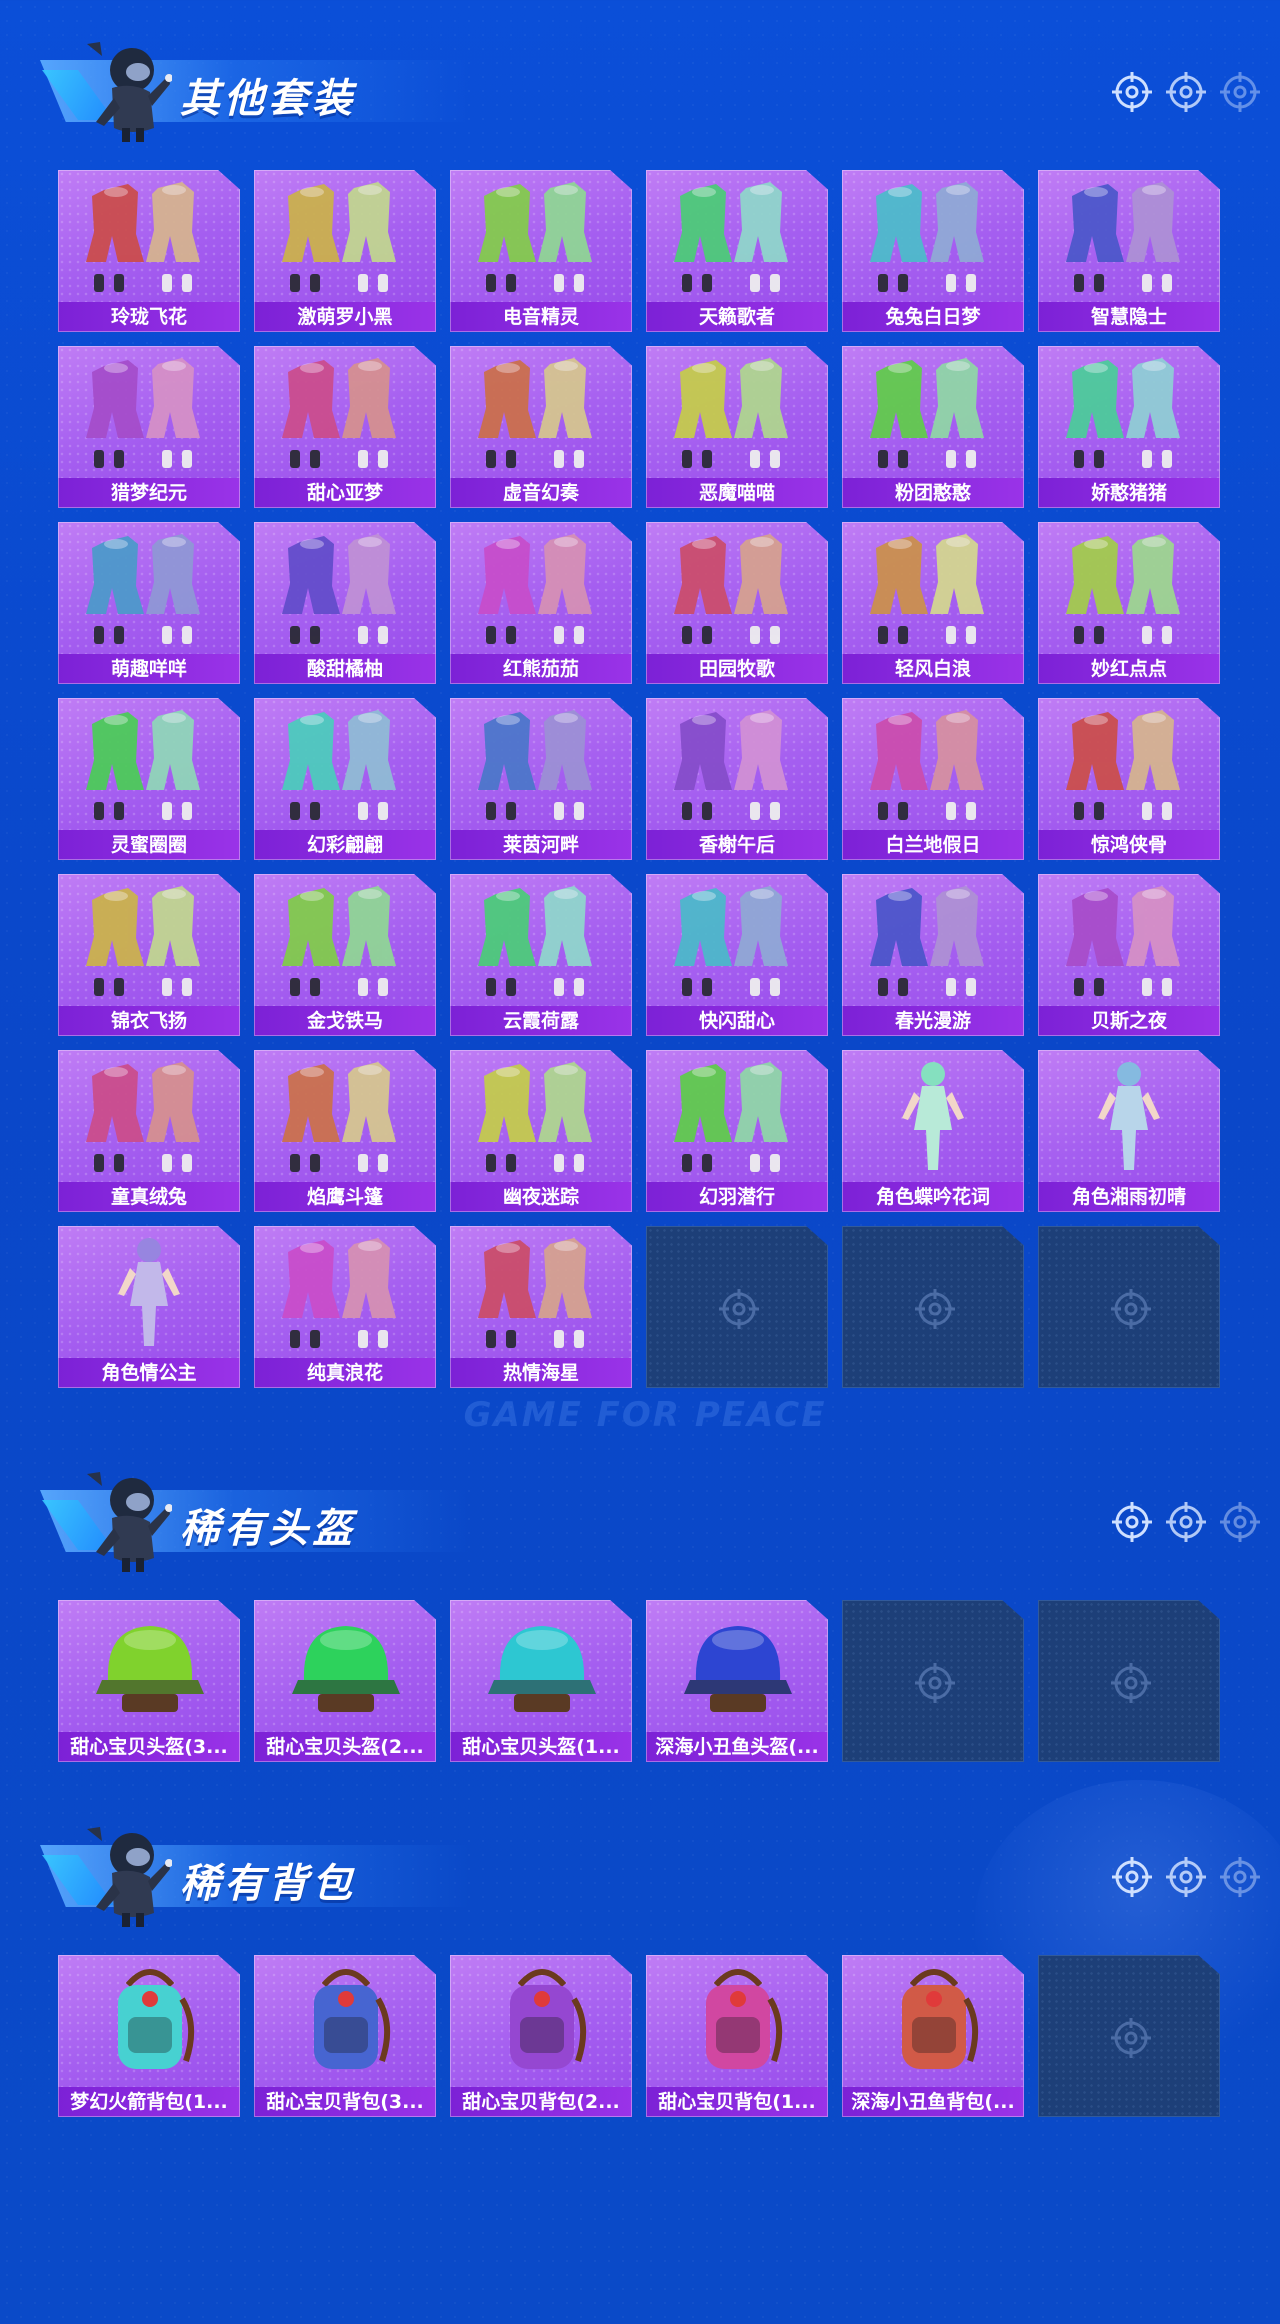 The width and height of the screenshot is (1280, 2324). Describe the element at coordinates (149, 845) in the screenshot. I see `item-label: 灵蜜圈圈` at that location.